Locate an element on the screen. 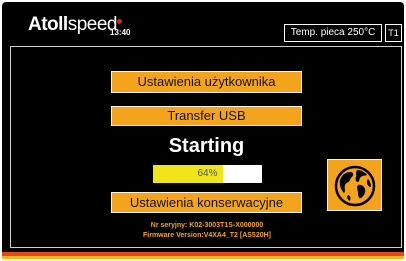 The width and height of the screenshot is (406, 261). zone-indicator: T1 is located at coordinates (393, 33).